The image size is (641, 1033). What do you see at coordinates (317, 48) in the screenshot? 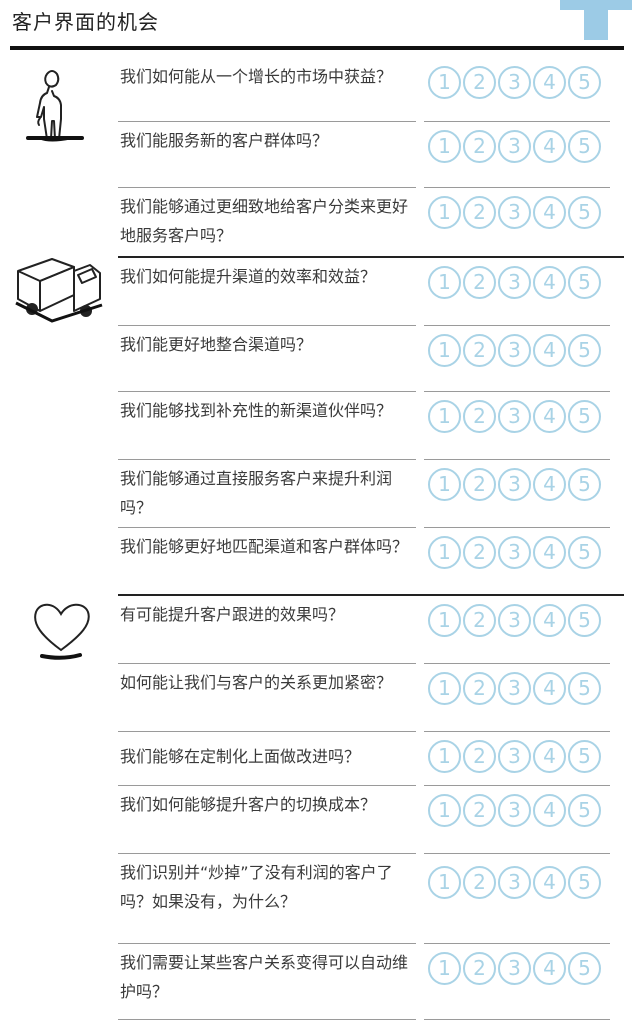
I see `header-rule` at bounding box center [317, 48].